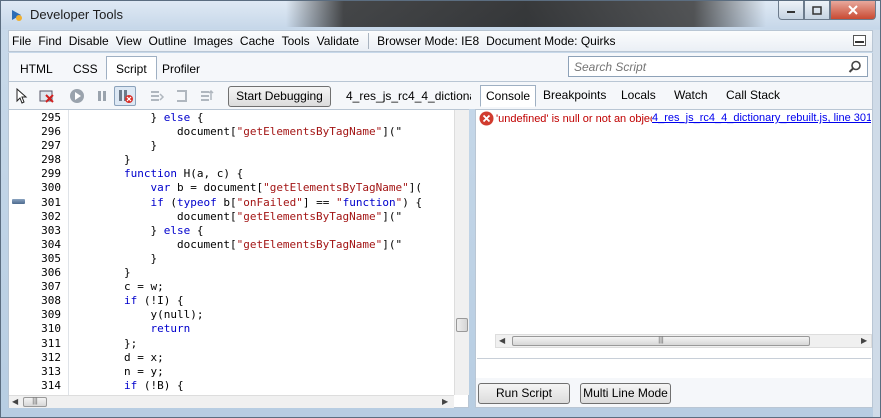 This screenshot has width=881, height=418. What do you see at coordinates (859, 40) in the screenshot?
I see `unpin-icon` at bounding box center [859, 40].